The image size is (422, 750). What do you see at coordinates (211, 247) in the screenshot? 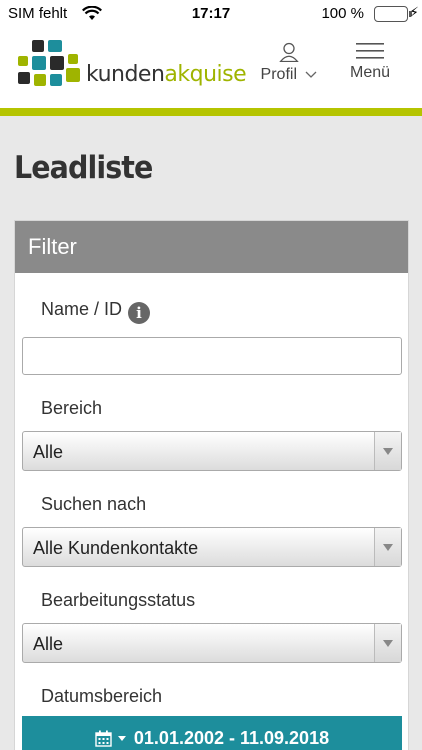
I see `filter-heading: Filter` at bounding box center [211, 247].